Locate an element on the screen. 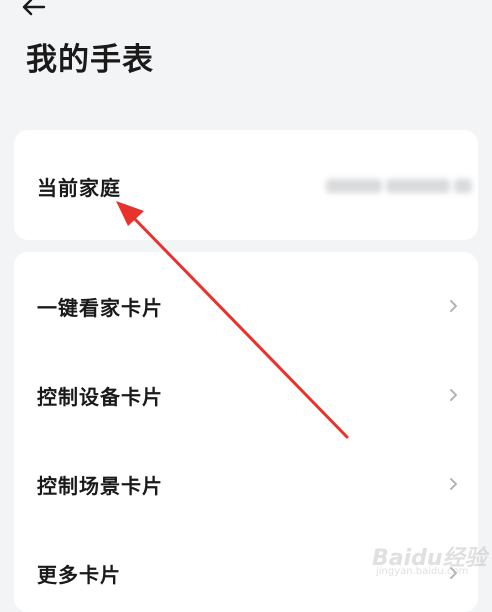 This screenshot has height=612, width=492. back-button is located at coordinates (36, 10).